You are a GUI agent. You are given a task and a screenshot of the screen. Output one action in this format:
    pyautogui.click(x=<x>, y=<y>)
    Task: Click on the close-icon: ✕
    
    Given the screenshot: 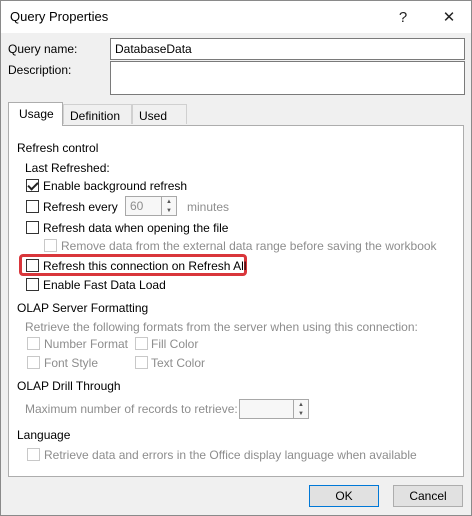 What is the action you would take?
    pyautogui.click(x=449, y=17)
    